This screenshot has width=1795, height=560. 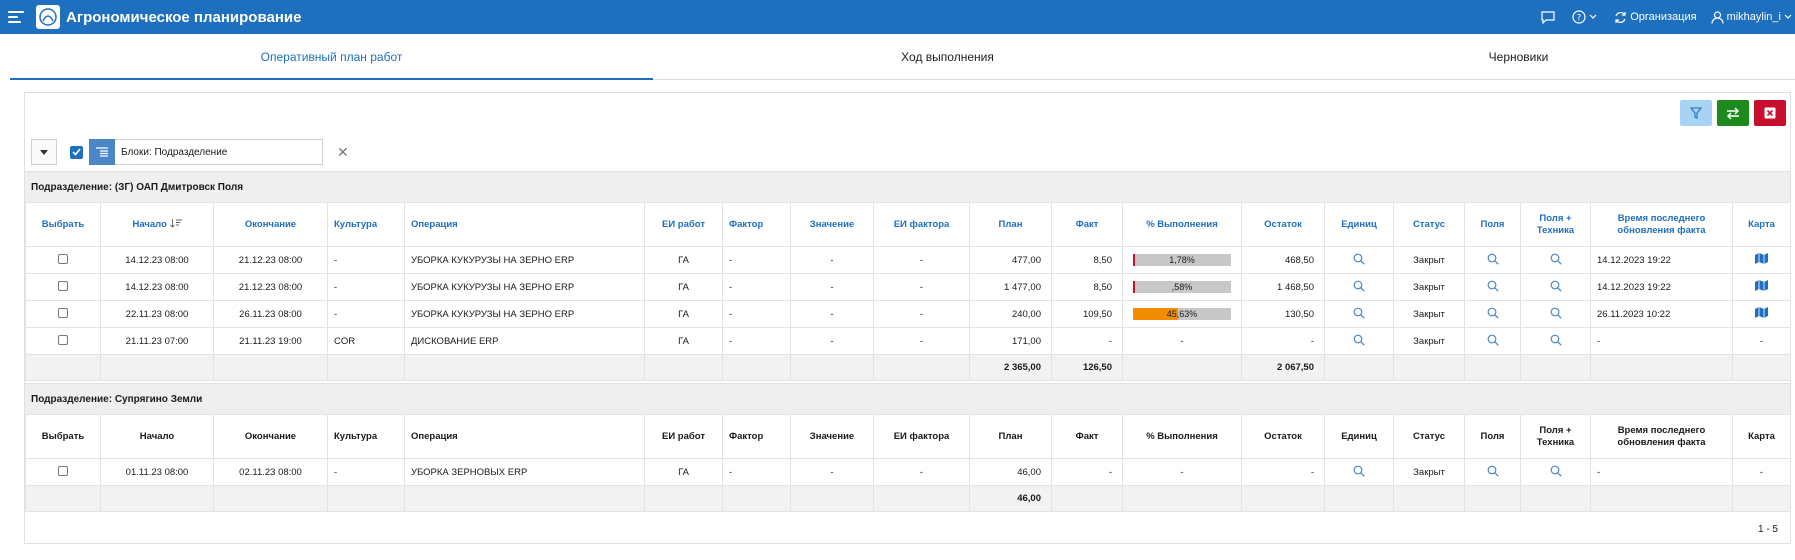 What do you see at coordinates (16, 17) in the screenshot?
I see `hamburger-menu-icon` at bounding box center [16, 17].